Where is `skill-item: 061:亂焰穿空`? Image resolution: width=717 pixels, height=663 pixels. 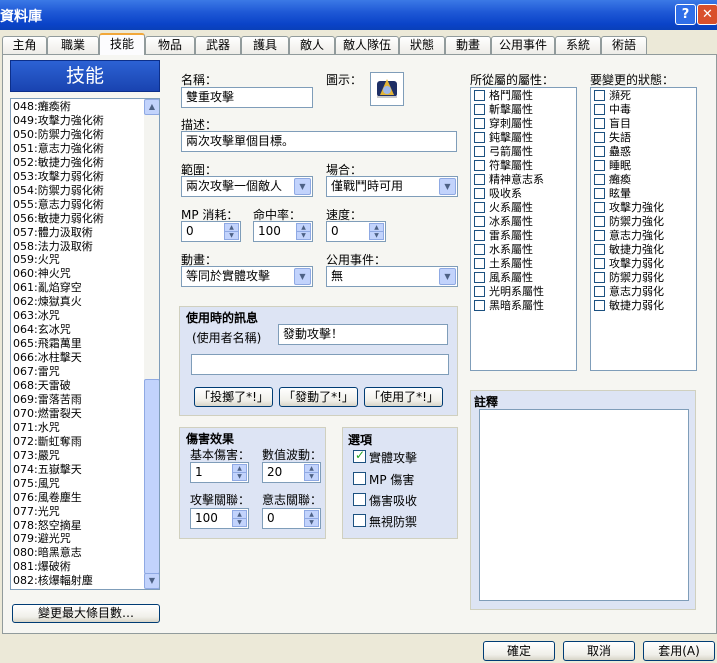
skill-item: 061:亂焰穿空 is located at coordinates (47, 288).